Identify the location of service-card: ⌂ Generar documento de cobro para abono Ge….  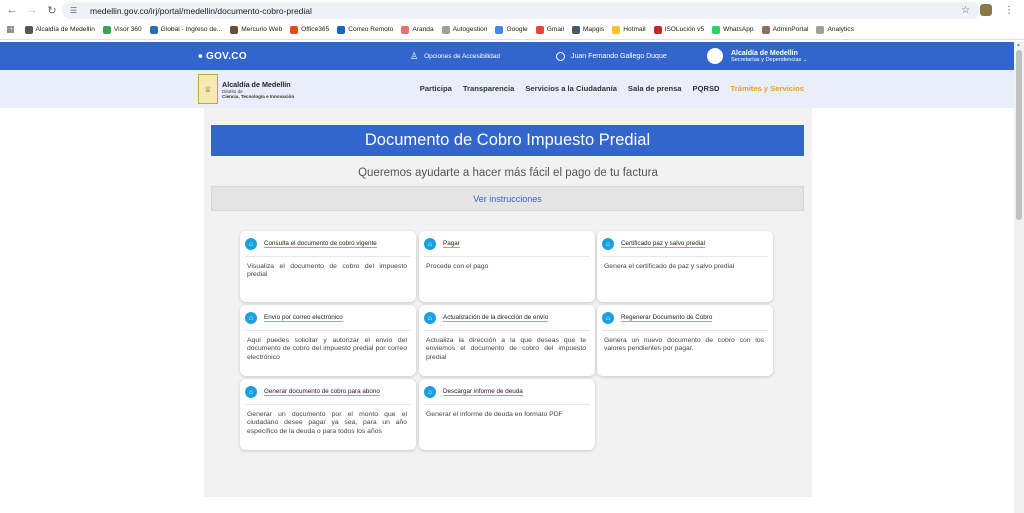
(328, 414).